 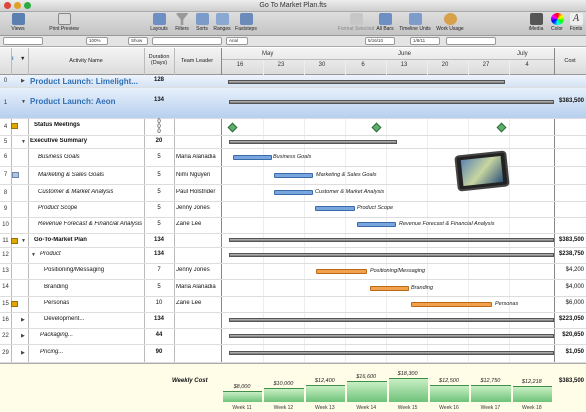 I want to click on duration: 7, so click(x=159, y=270).